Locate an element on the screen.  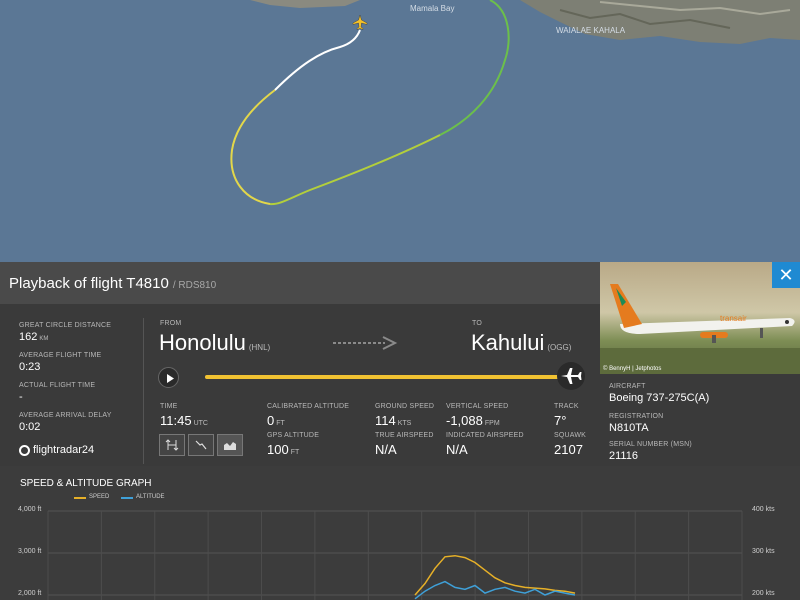
act-value: - is located at coordinates (21, 397).